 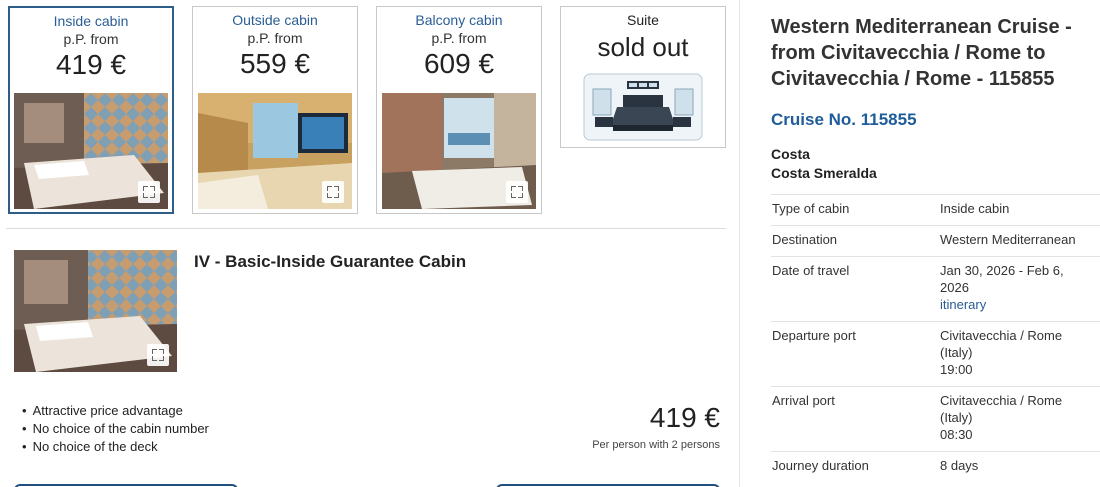 What do you see at coordinates (956, 434) in the screenshot?
I see `port-time: 08:30` at bounding box center [956, 434].